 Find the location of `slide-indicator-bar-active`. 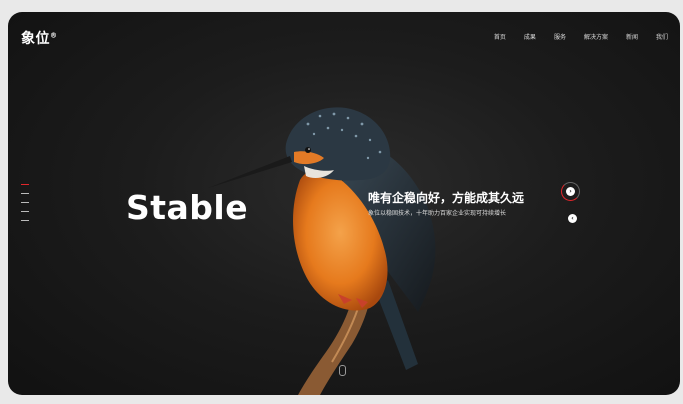

slide-indicator-bar-active is located at coordinates (25, 184).